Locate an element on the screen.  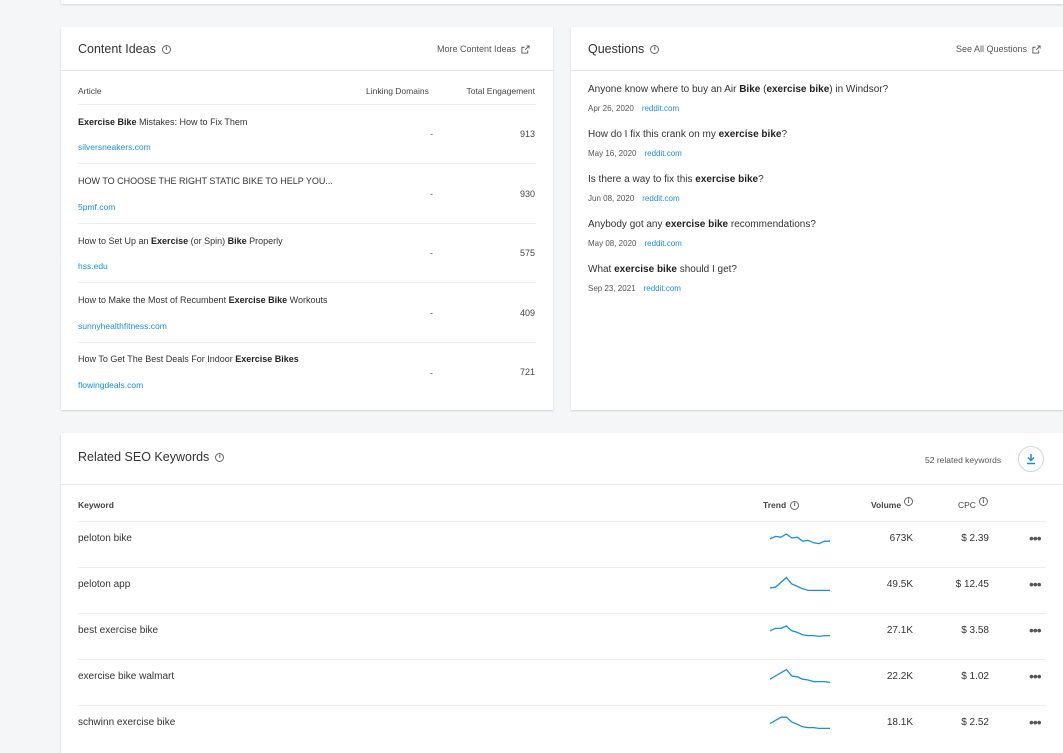
question-meta: May 08, 2020 reddit.com is located at coordinates (635, 243).